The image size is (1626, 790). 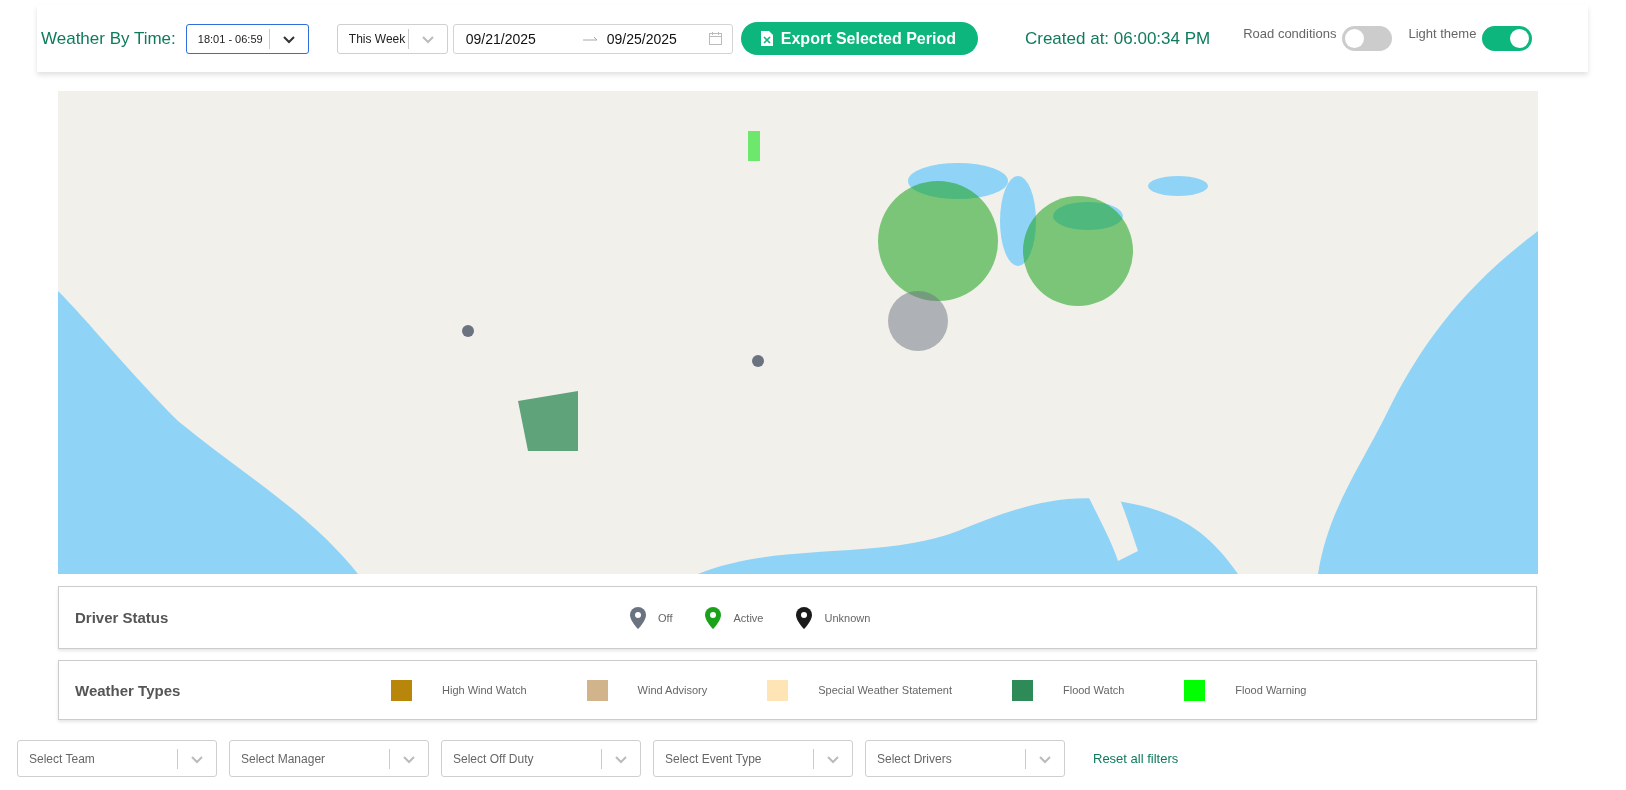 What do you see at coordinates (122, 617) in the screenshot?
I see `legend-title: Driver Status` at bounding box center [122, 617].